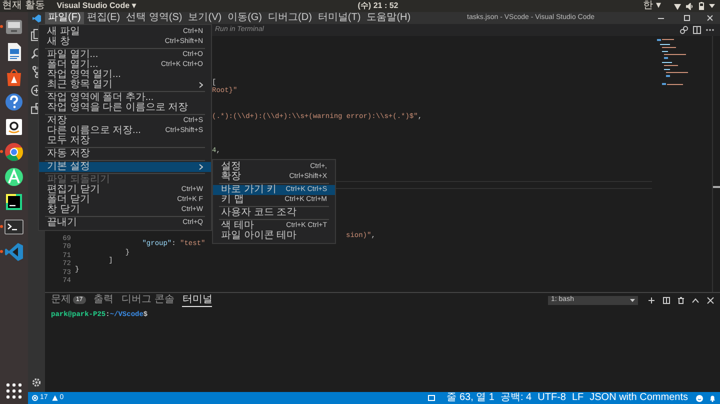 The height and width of the screenshot is (404, 720). What do you see at coordinates (378, 6) in the screenshot?
I see `clock: (수) 21 : 52` at bounding box center [378, 6].